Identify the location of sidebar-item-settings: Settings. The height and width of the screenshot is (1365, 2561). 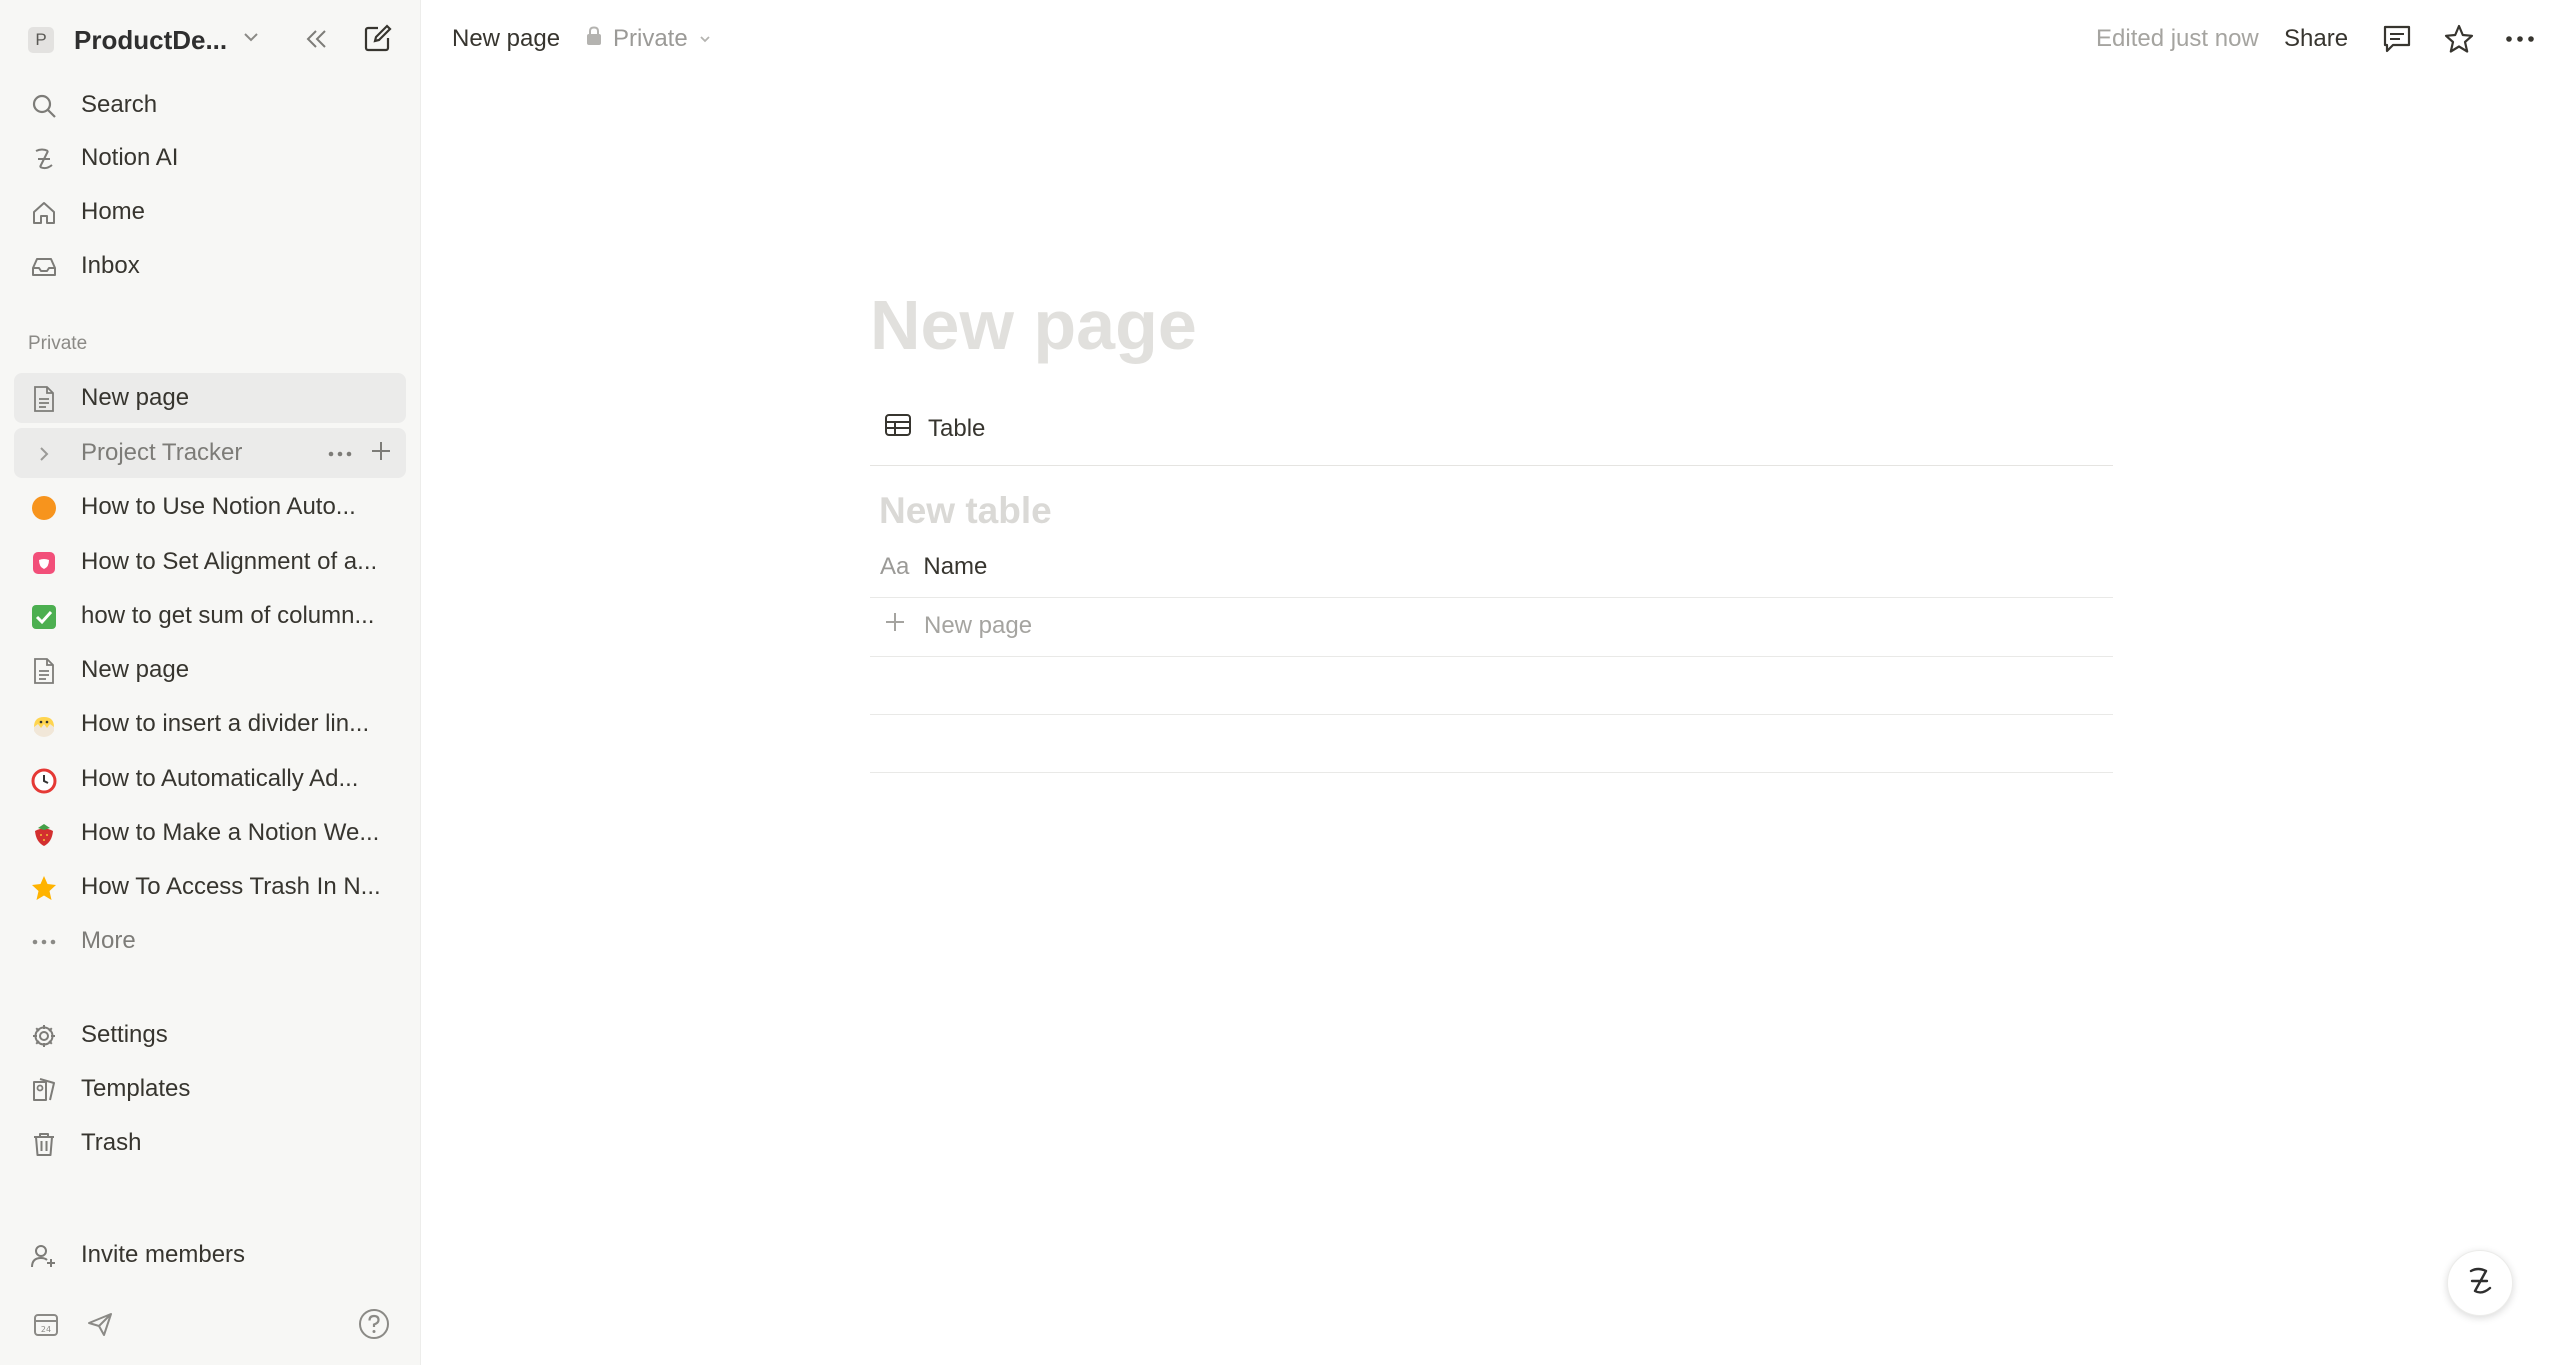
(210, 1035).